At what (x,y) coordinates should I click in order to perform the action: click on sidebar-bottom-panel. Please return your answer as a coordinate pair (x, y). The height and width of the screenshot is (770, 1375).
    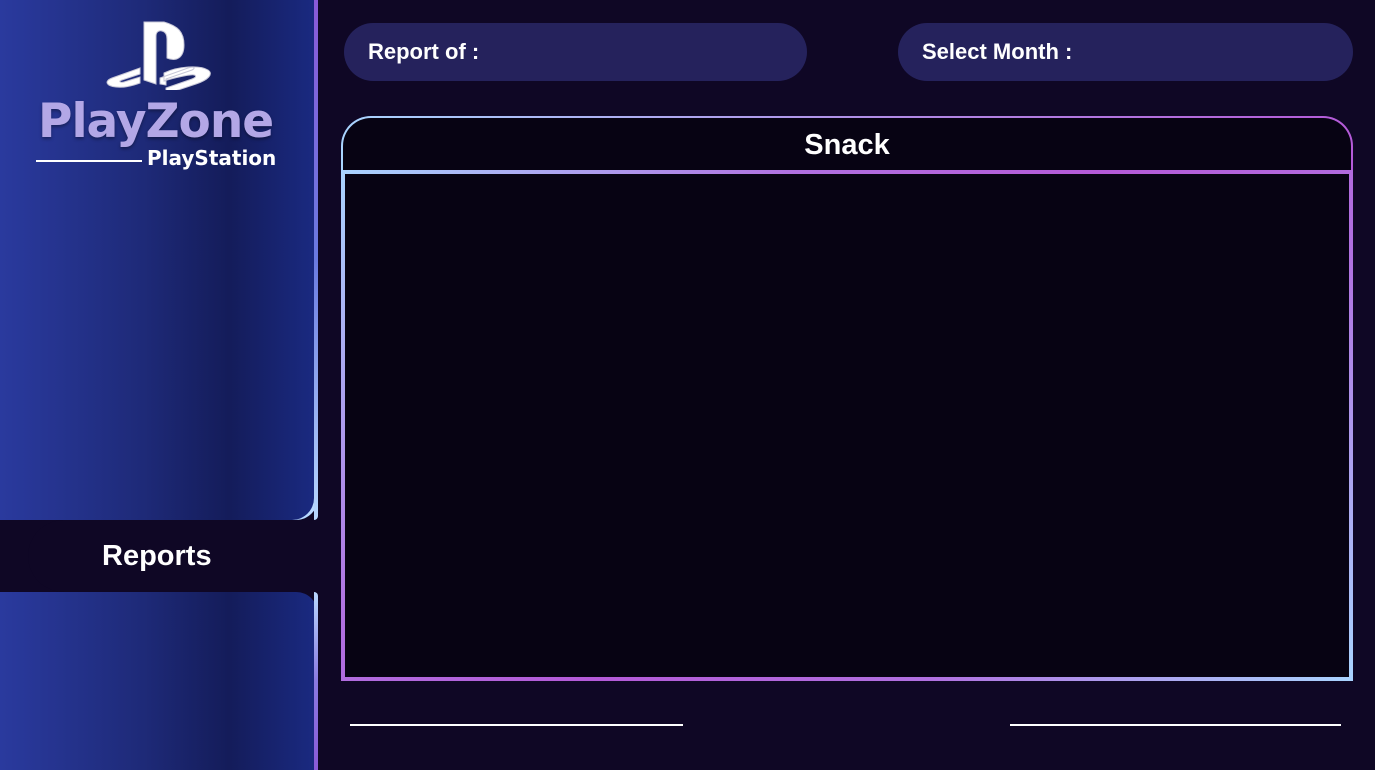
    Looking at the image, I should click on (159, 681).